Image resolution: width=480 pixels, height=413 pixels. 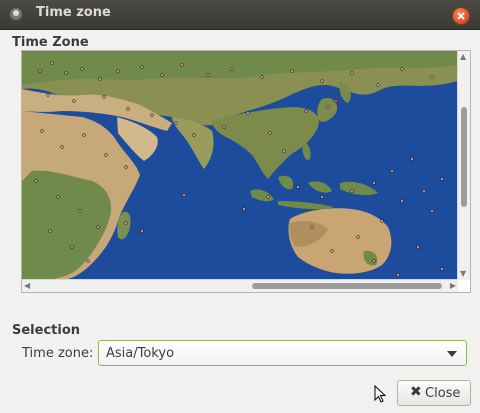 I want to click on close-x-icon: ✖, so click(x=416, y=392).